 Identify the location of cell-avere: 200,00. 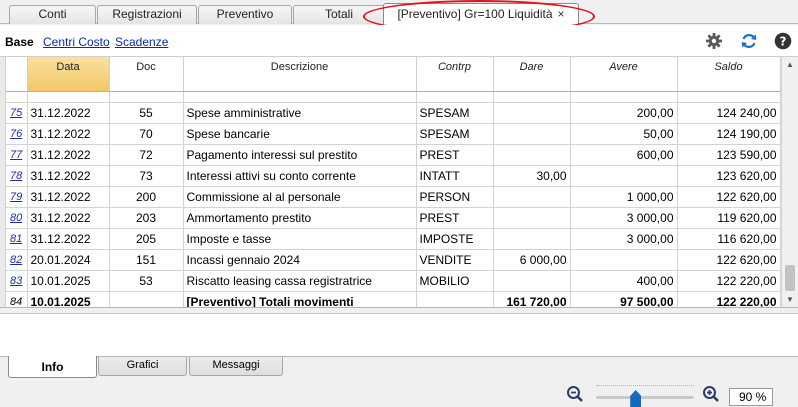
(624, 113).